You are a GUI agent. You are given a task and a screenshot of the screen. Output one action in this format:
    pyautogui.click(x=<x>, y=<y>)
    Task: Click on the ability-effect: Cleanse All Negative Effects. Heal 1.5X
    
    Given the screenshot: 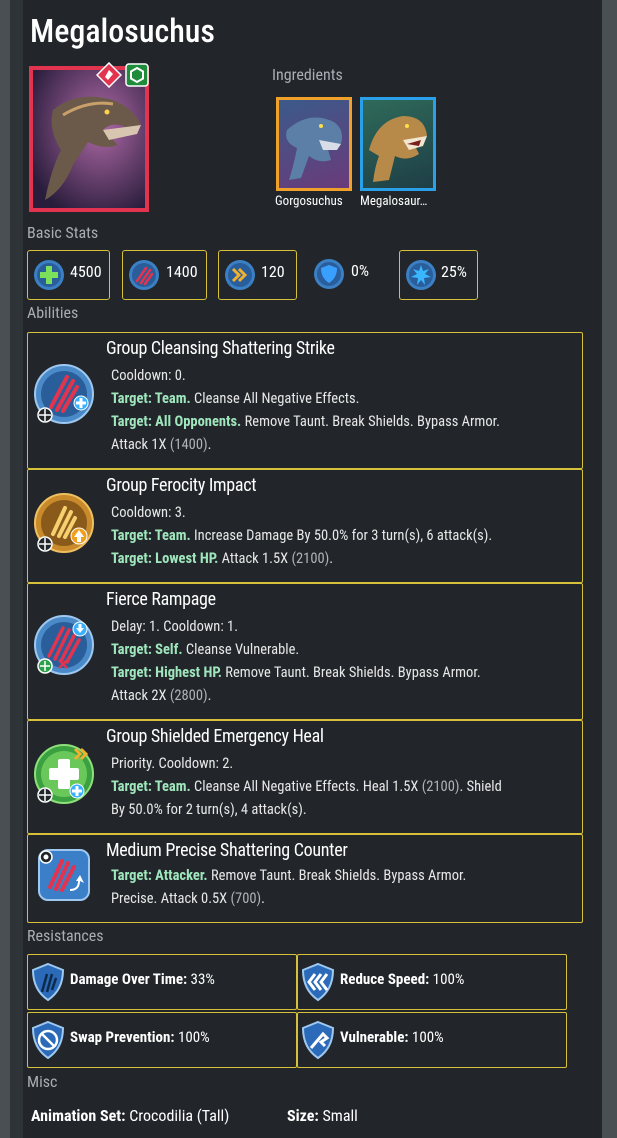 What is the action you would take?
    pyautogui.click(x=306, y=786)
    